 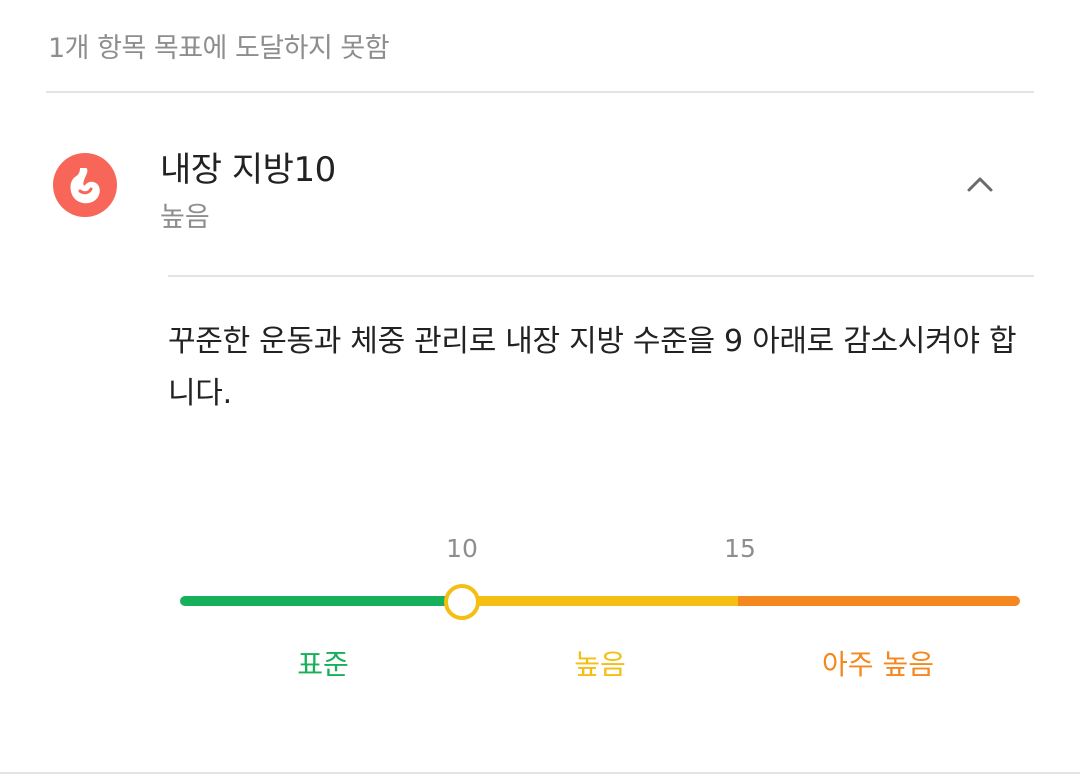 I want to click on threshold-label: 15, so click(x=740, y=548).